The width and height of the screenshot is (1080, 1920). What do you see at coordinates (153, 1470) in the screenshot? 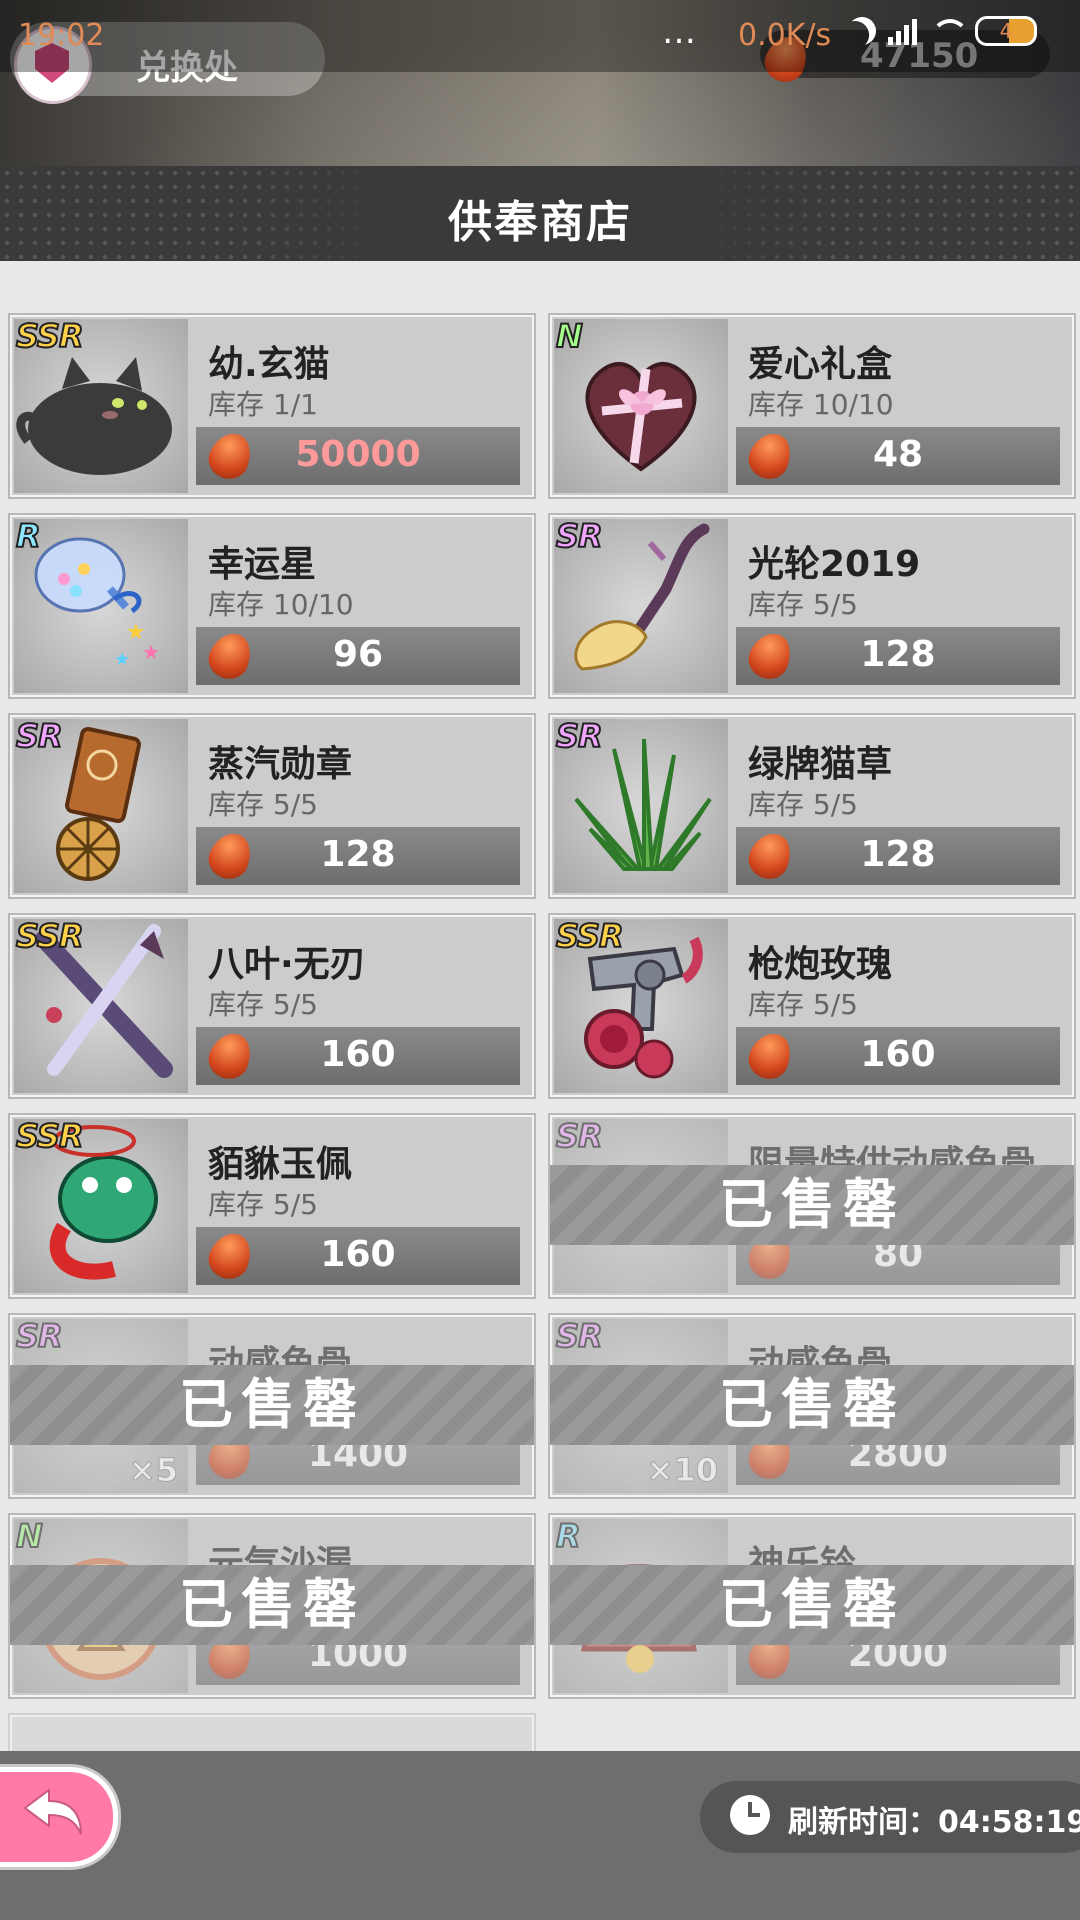
I see `item-quantity: ×5` at bounding box center [153, 1470].